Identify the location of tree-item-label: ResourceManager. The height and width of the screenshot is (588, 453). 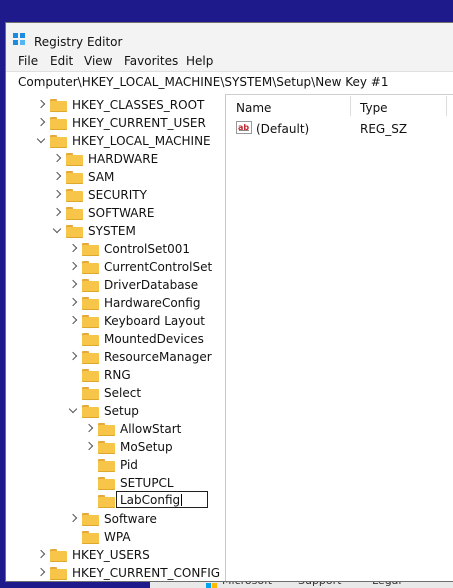
(158, 357).